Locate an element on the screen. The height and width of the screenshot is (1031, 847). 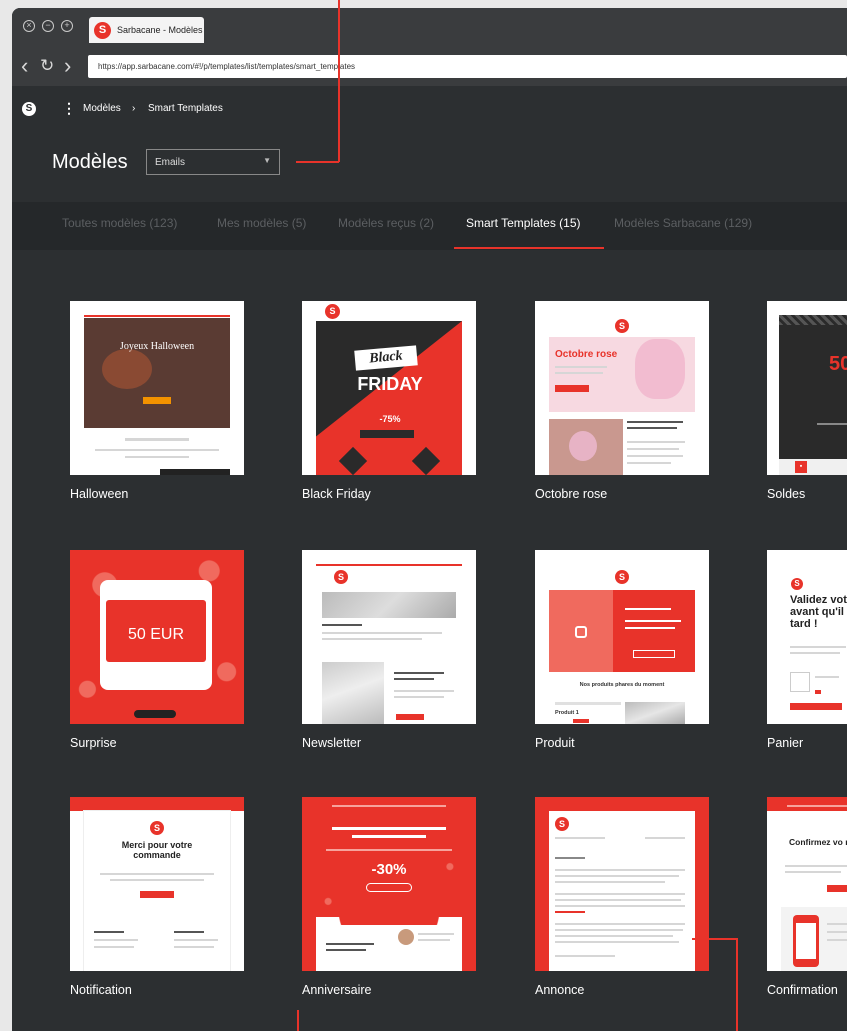
template-thumb-title: Validez vot avant qu'il tard ! is located at coordinates (818, 612).